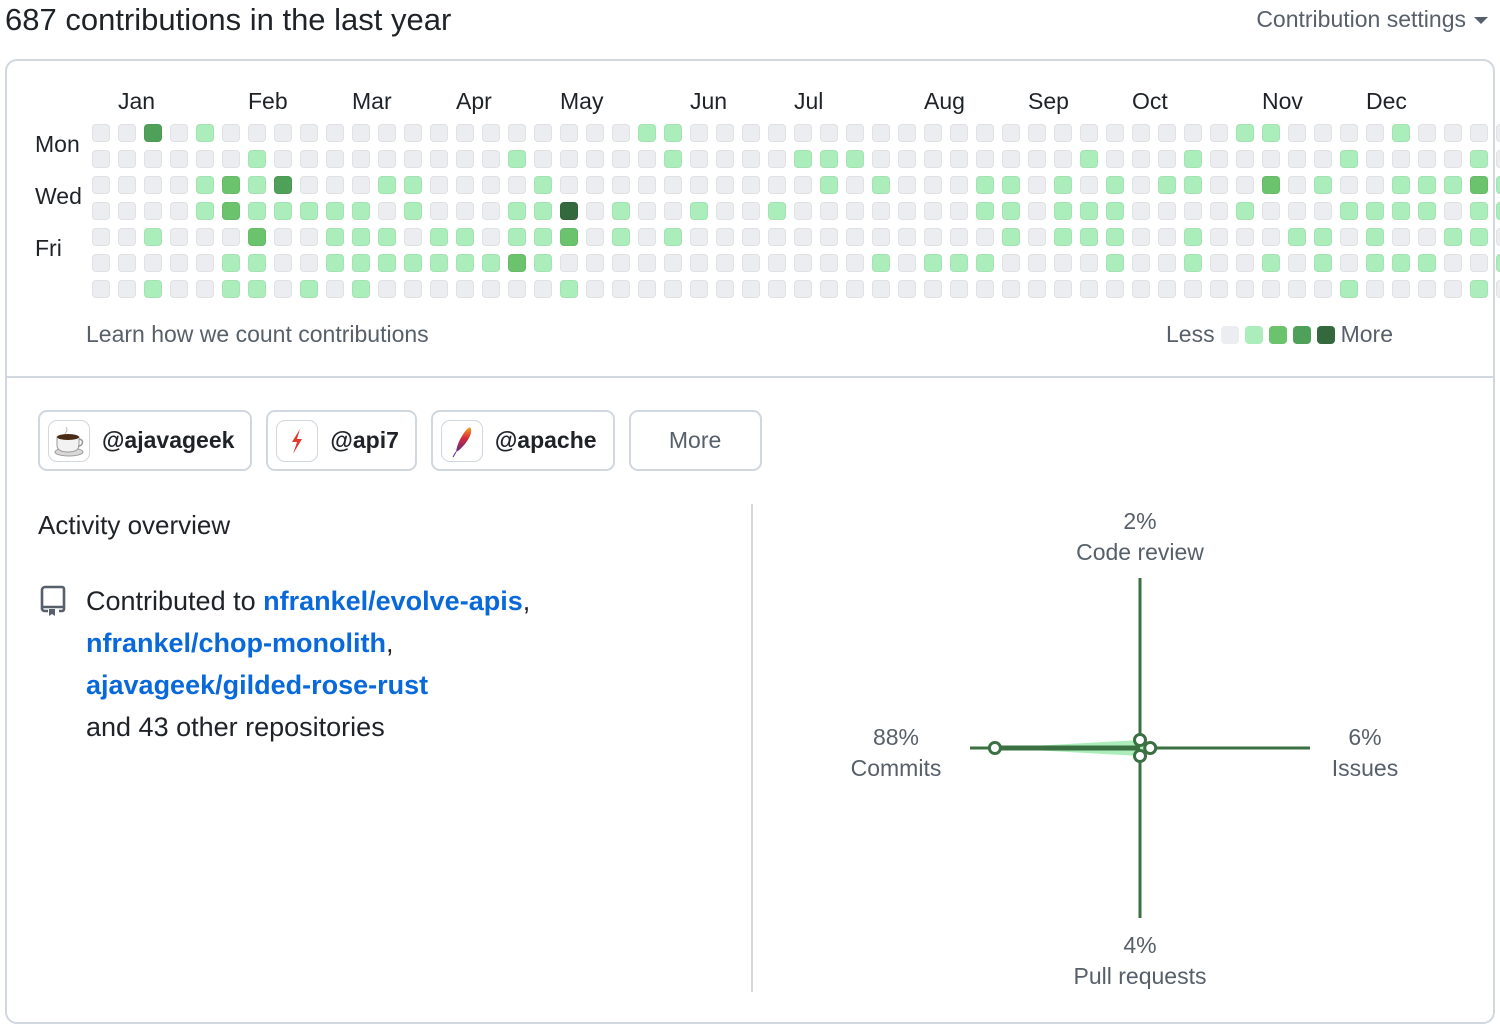  I want to click on learn-how-we-count-link: Learn how we count contributions, so click(257, 334).